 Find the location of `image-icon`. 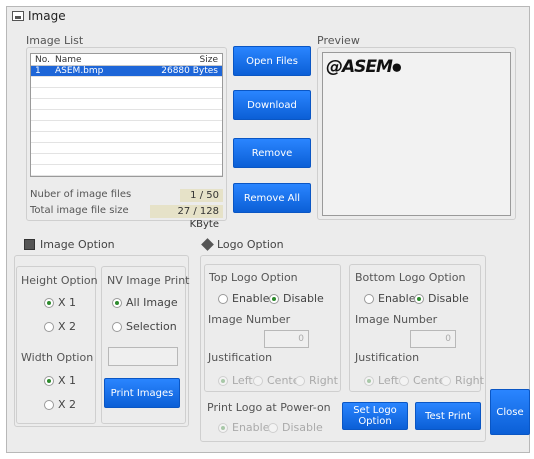

image-icon is located at coordinates (18, 16).